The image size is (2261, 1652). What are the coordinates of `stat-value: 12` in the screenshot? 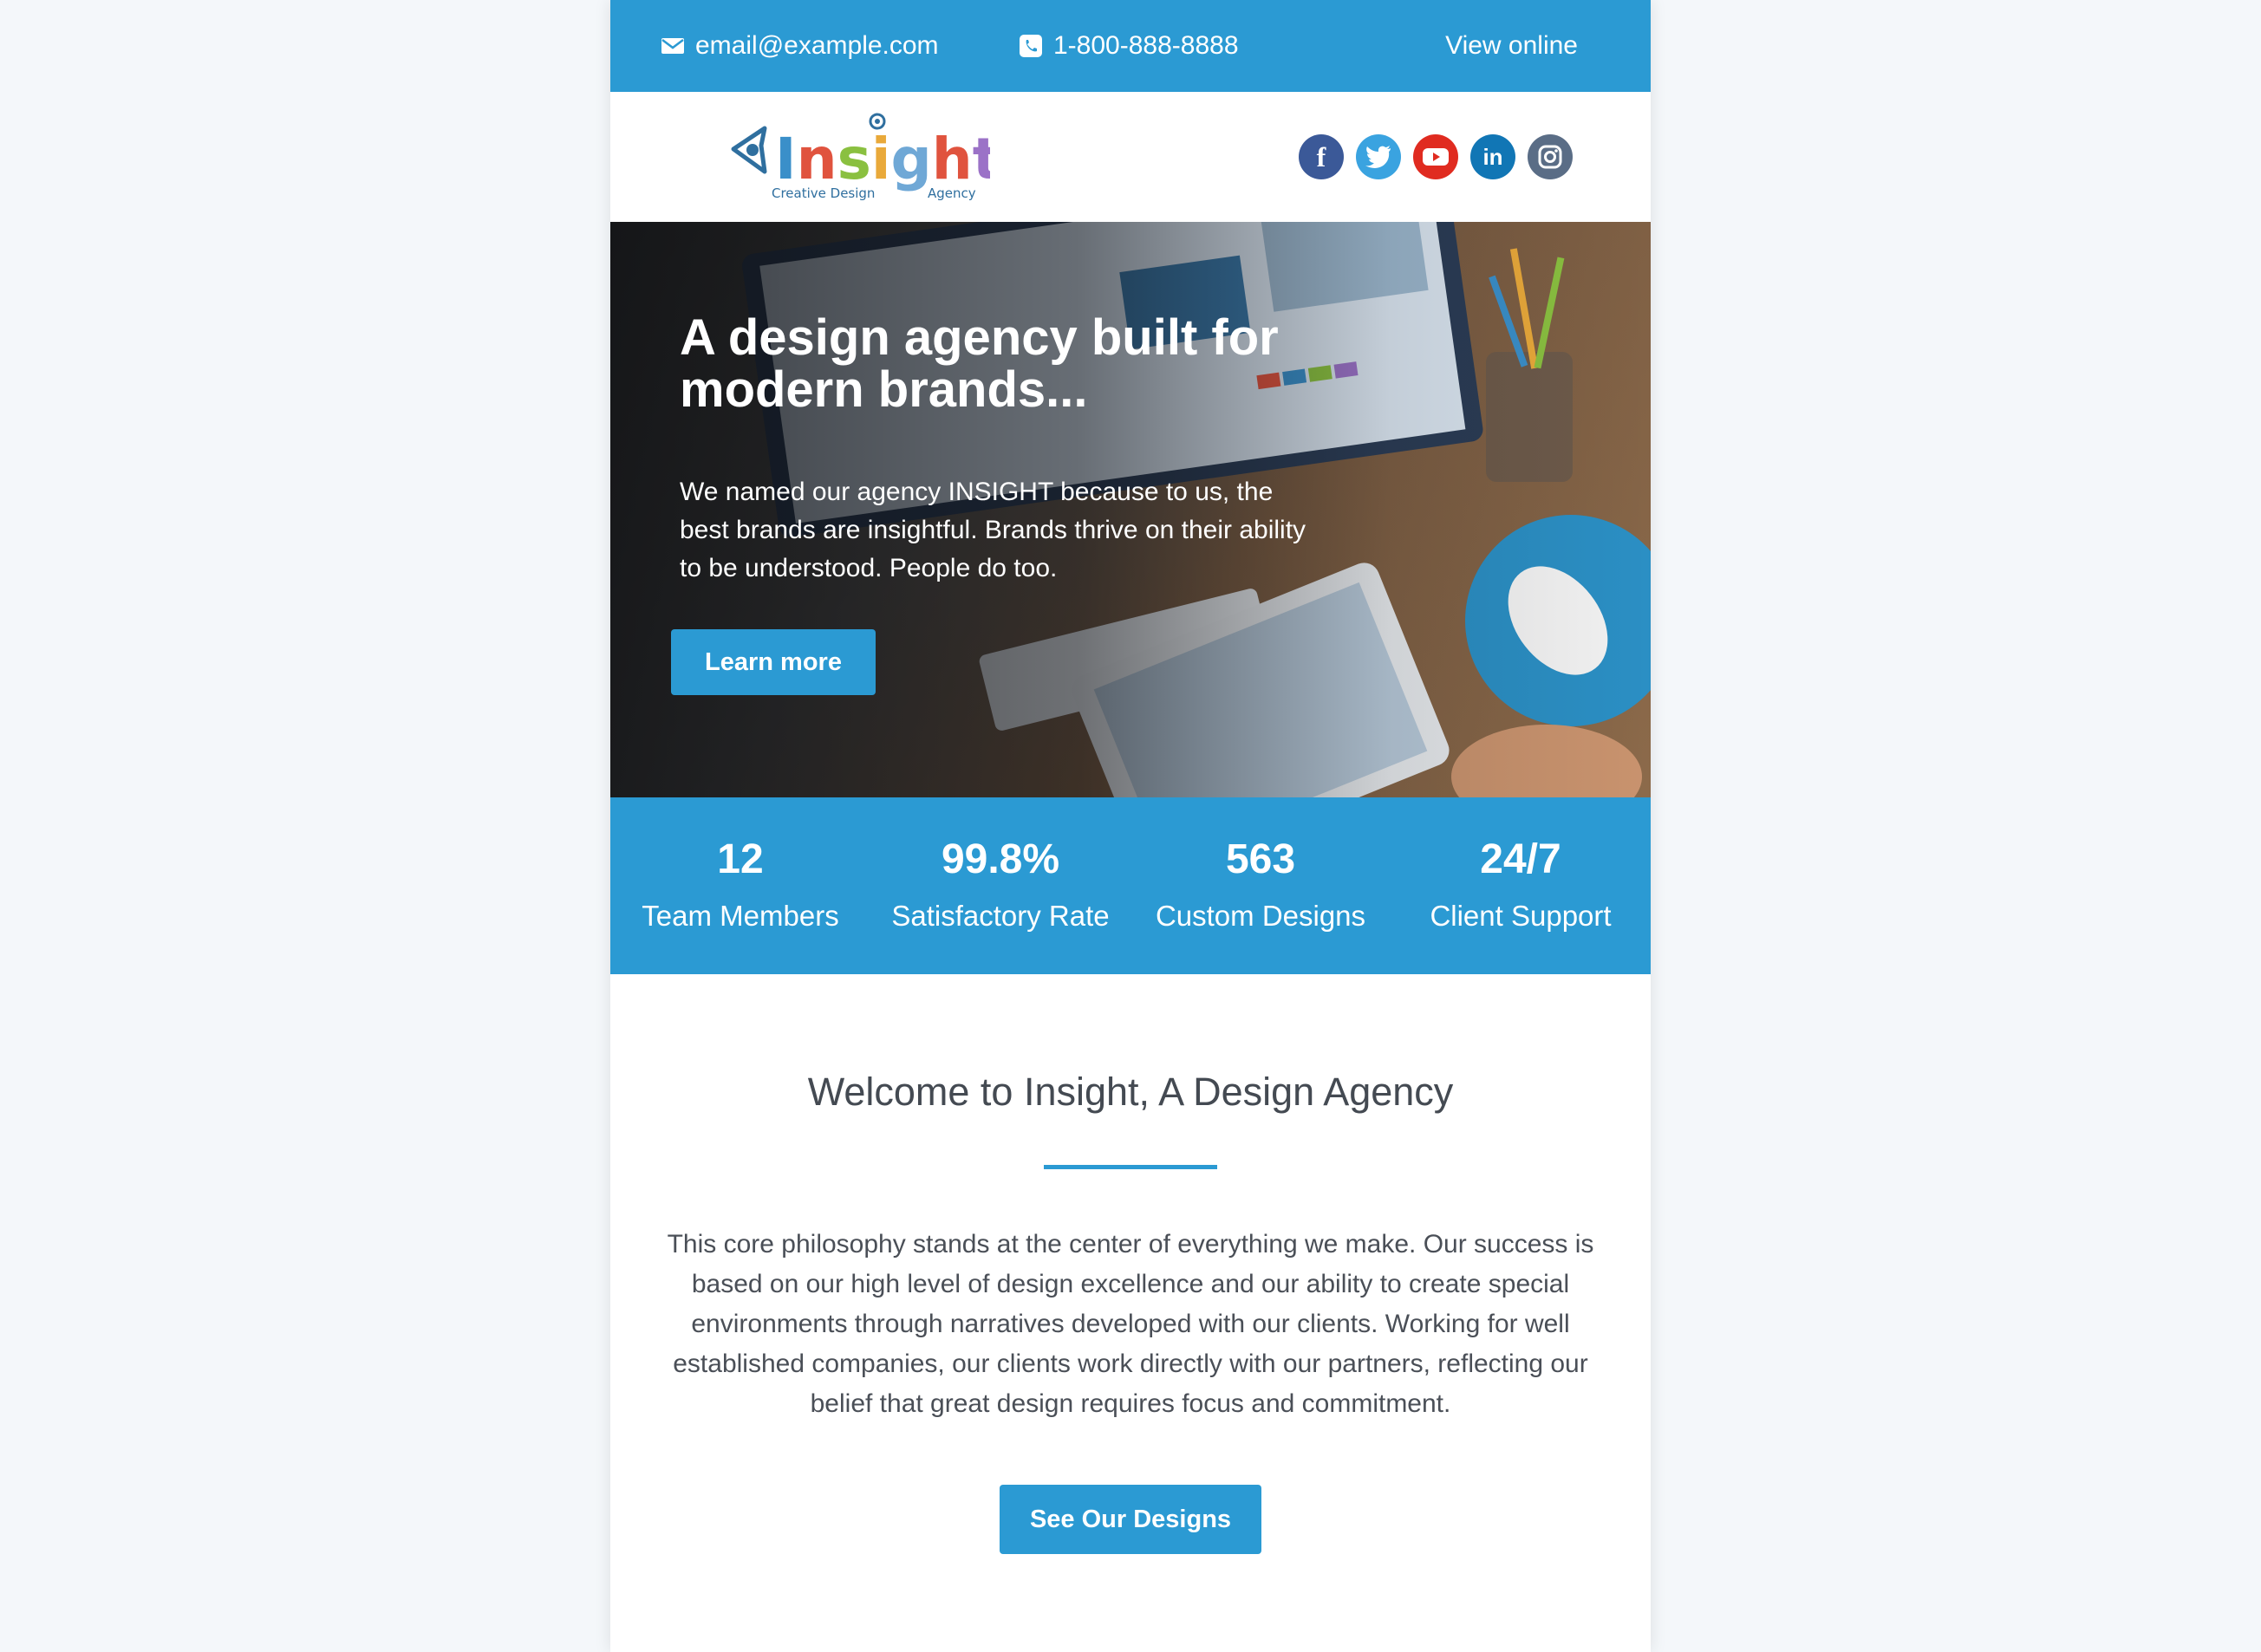 It's located at (740, 859).